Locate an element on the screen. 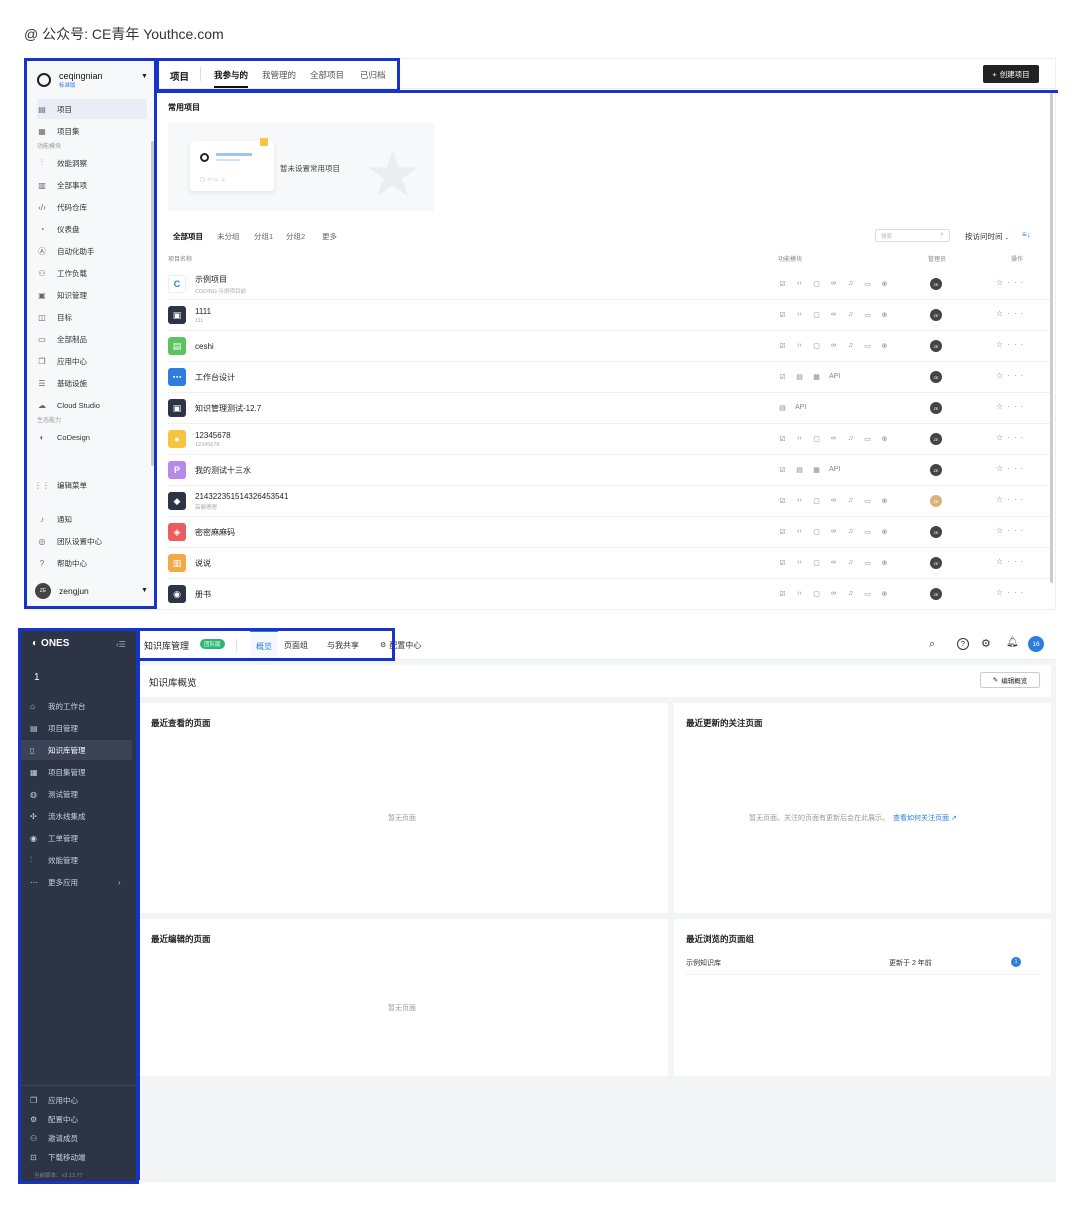  group-tab-3: 分组2 is located at coordinates (295, 236).